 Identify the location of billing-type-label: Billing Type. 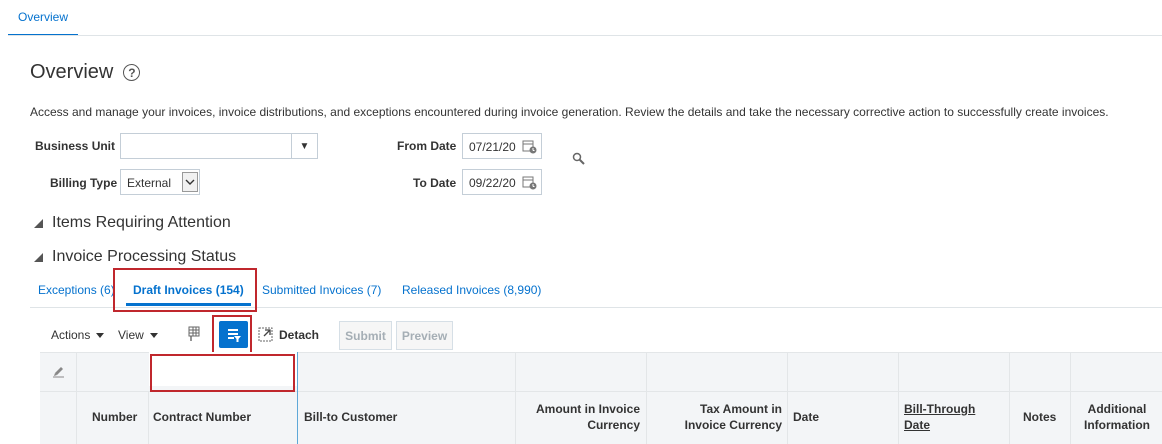
(84, 183).